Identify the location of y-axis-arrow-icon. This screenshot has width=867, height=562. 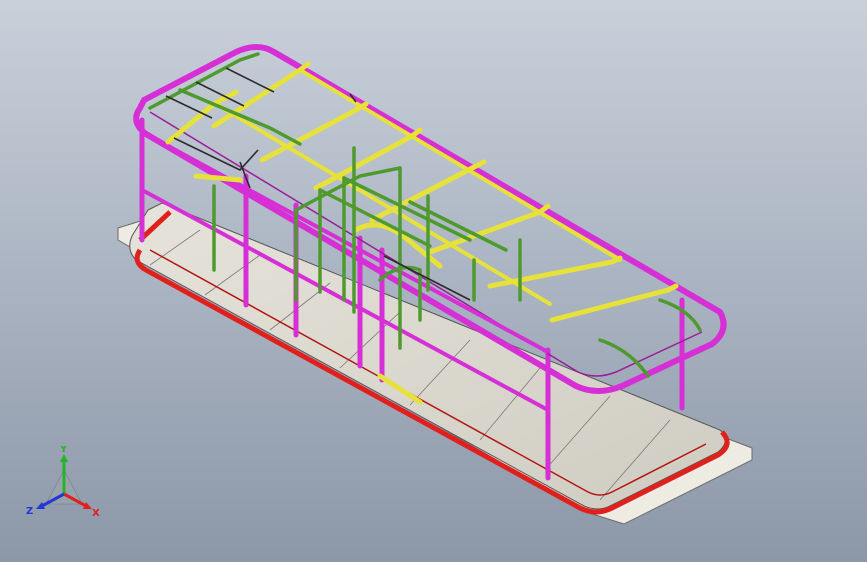
(64, 458).